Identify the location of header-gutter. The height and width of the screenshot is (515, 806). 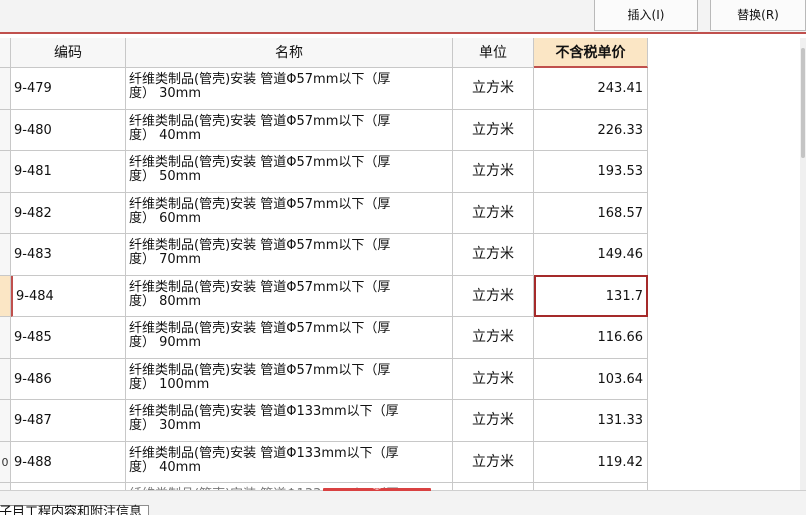
(5, 53).